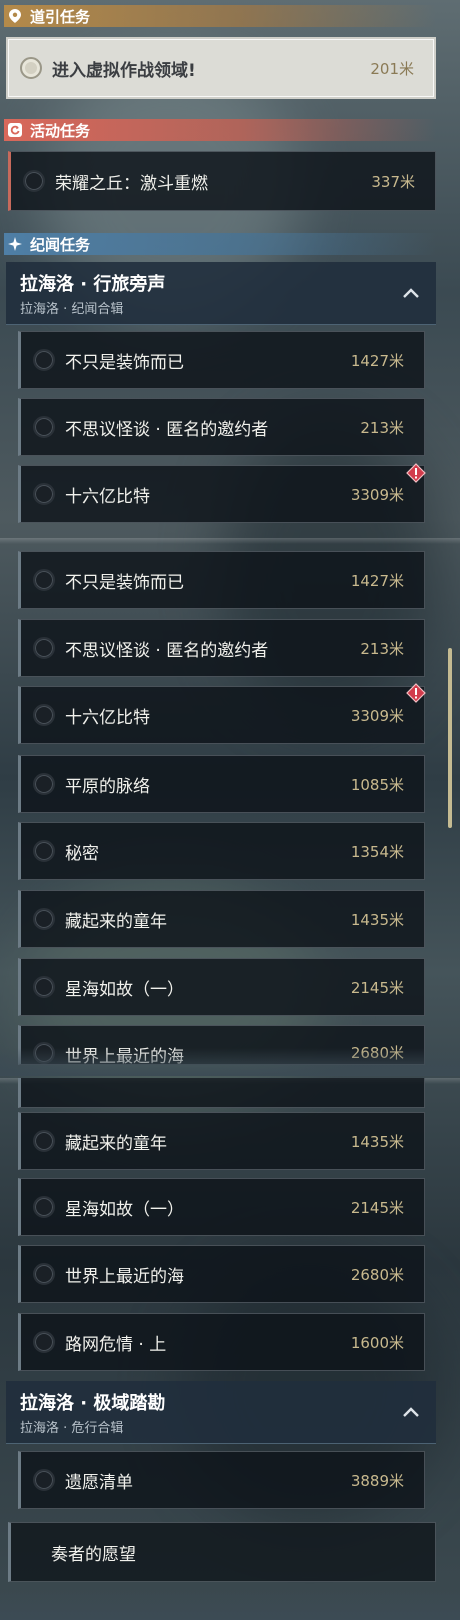  What do you see at coordinates (222, 181) in the screenshot?
I see `event-quest-row: 荣耀之丘：激斗重燃 337米` at bounding box center [222, 181].